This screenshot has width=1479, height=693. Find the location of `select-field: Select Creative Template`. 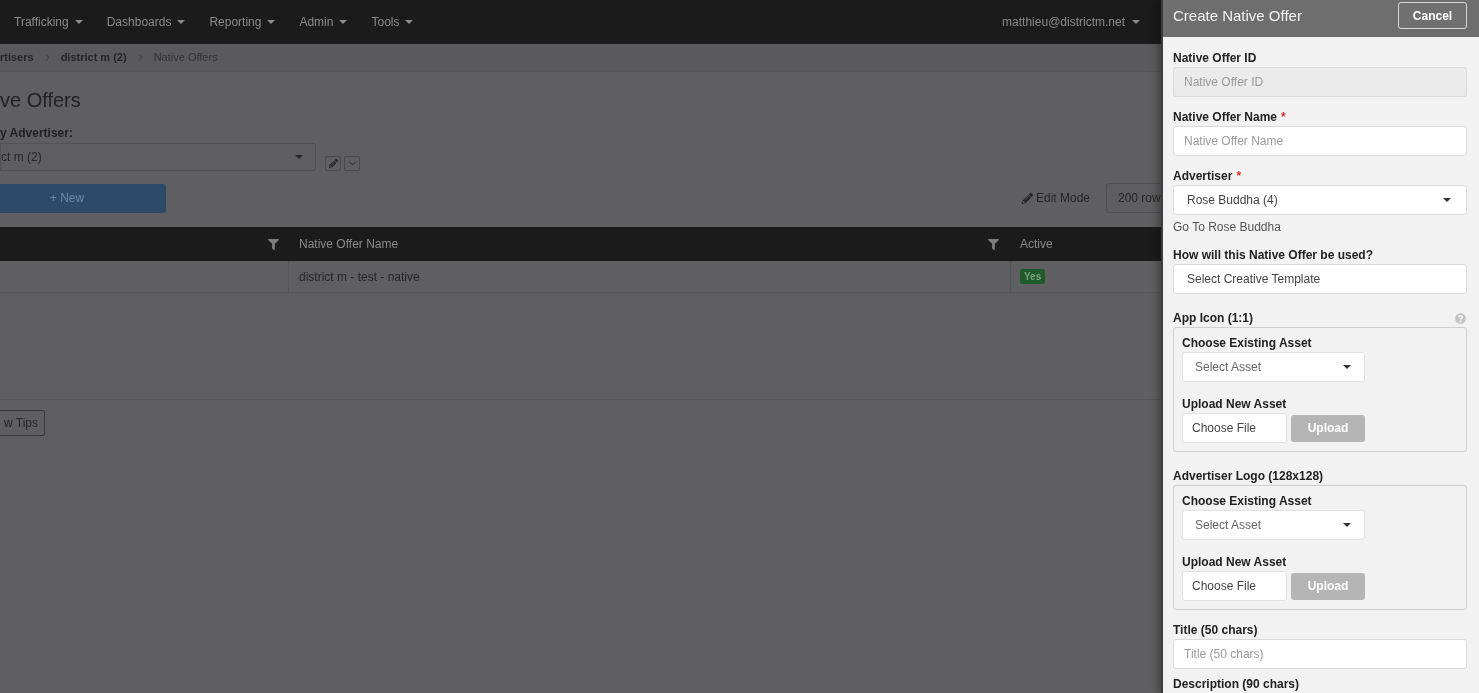

select-field: Select Creative Template is located at coordinates (1320, 279).